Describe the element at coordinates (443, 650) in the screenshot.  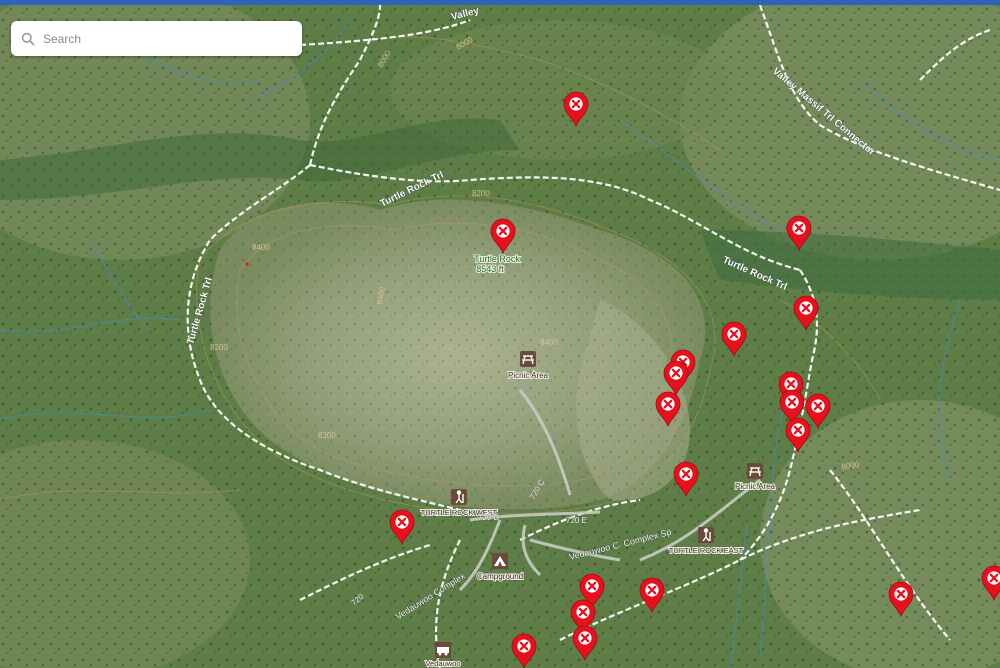
I see `poi-rv` at that location.